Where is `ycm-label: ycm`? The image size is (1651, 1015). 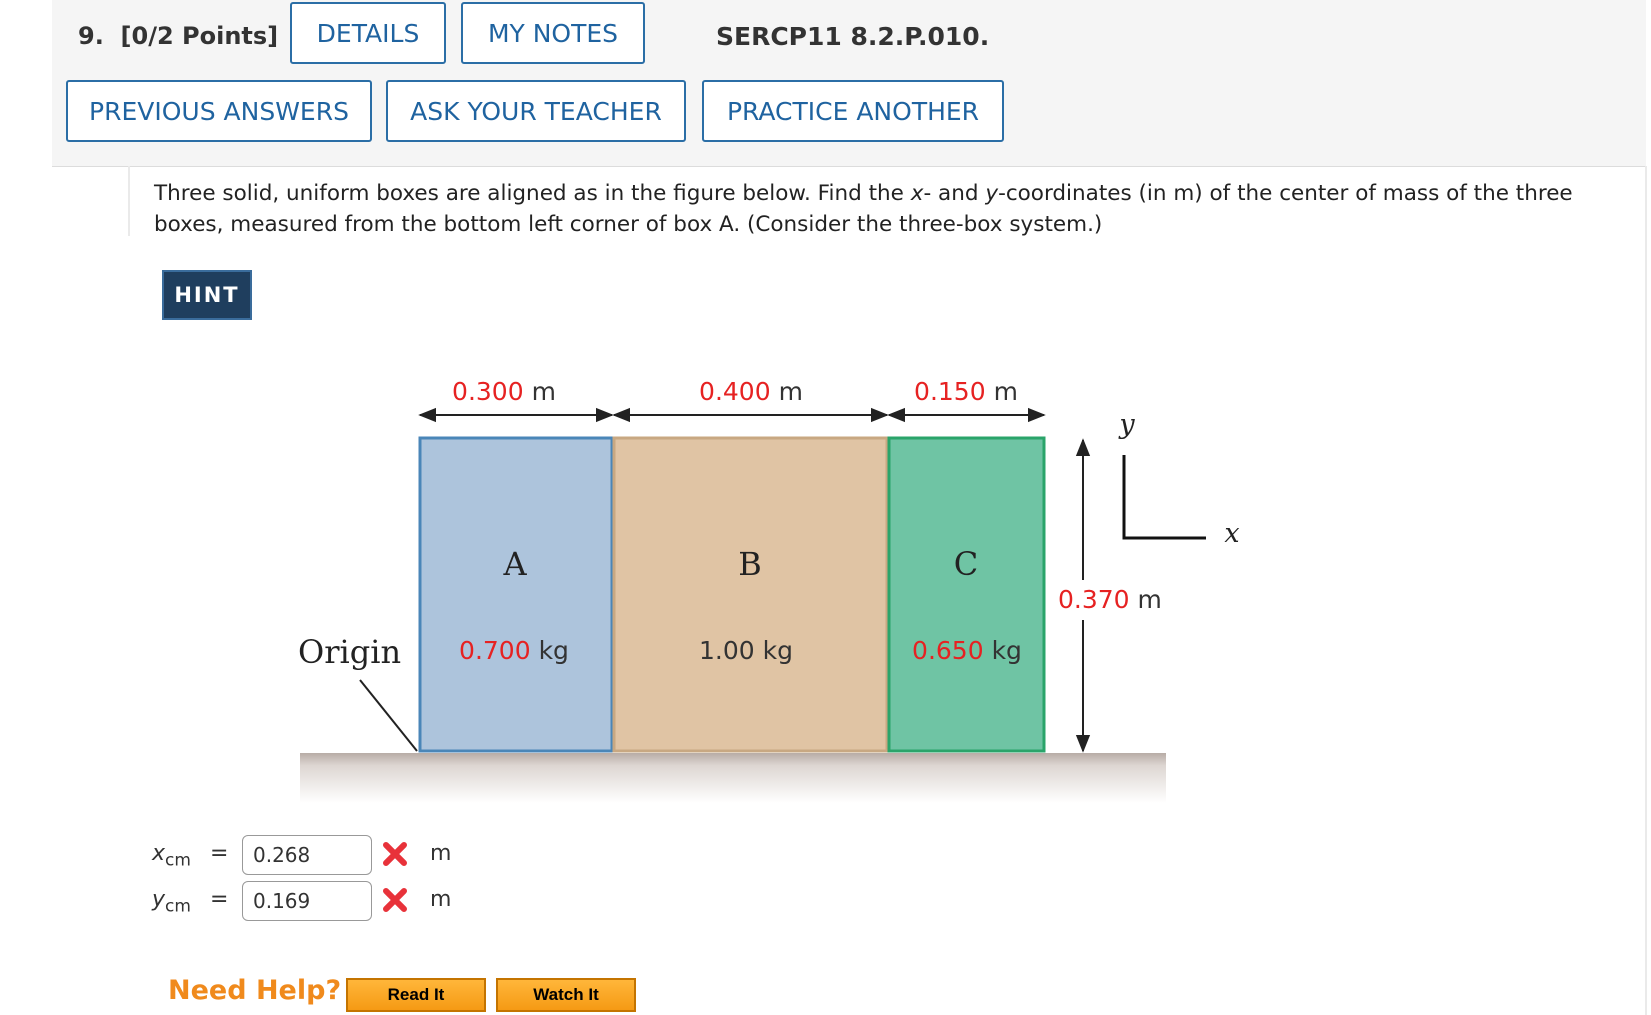
ycm-label: ycm is located at coordinates (171, 901).